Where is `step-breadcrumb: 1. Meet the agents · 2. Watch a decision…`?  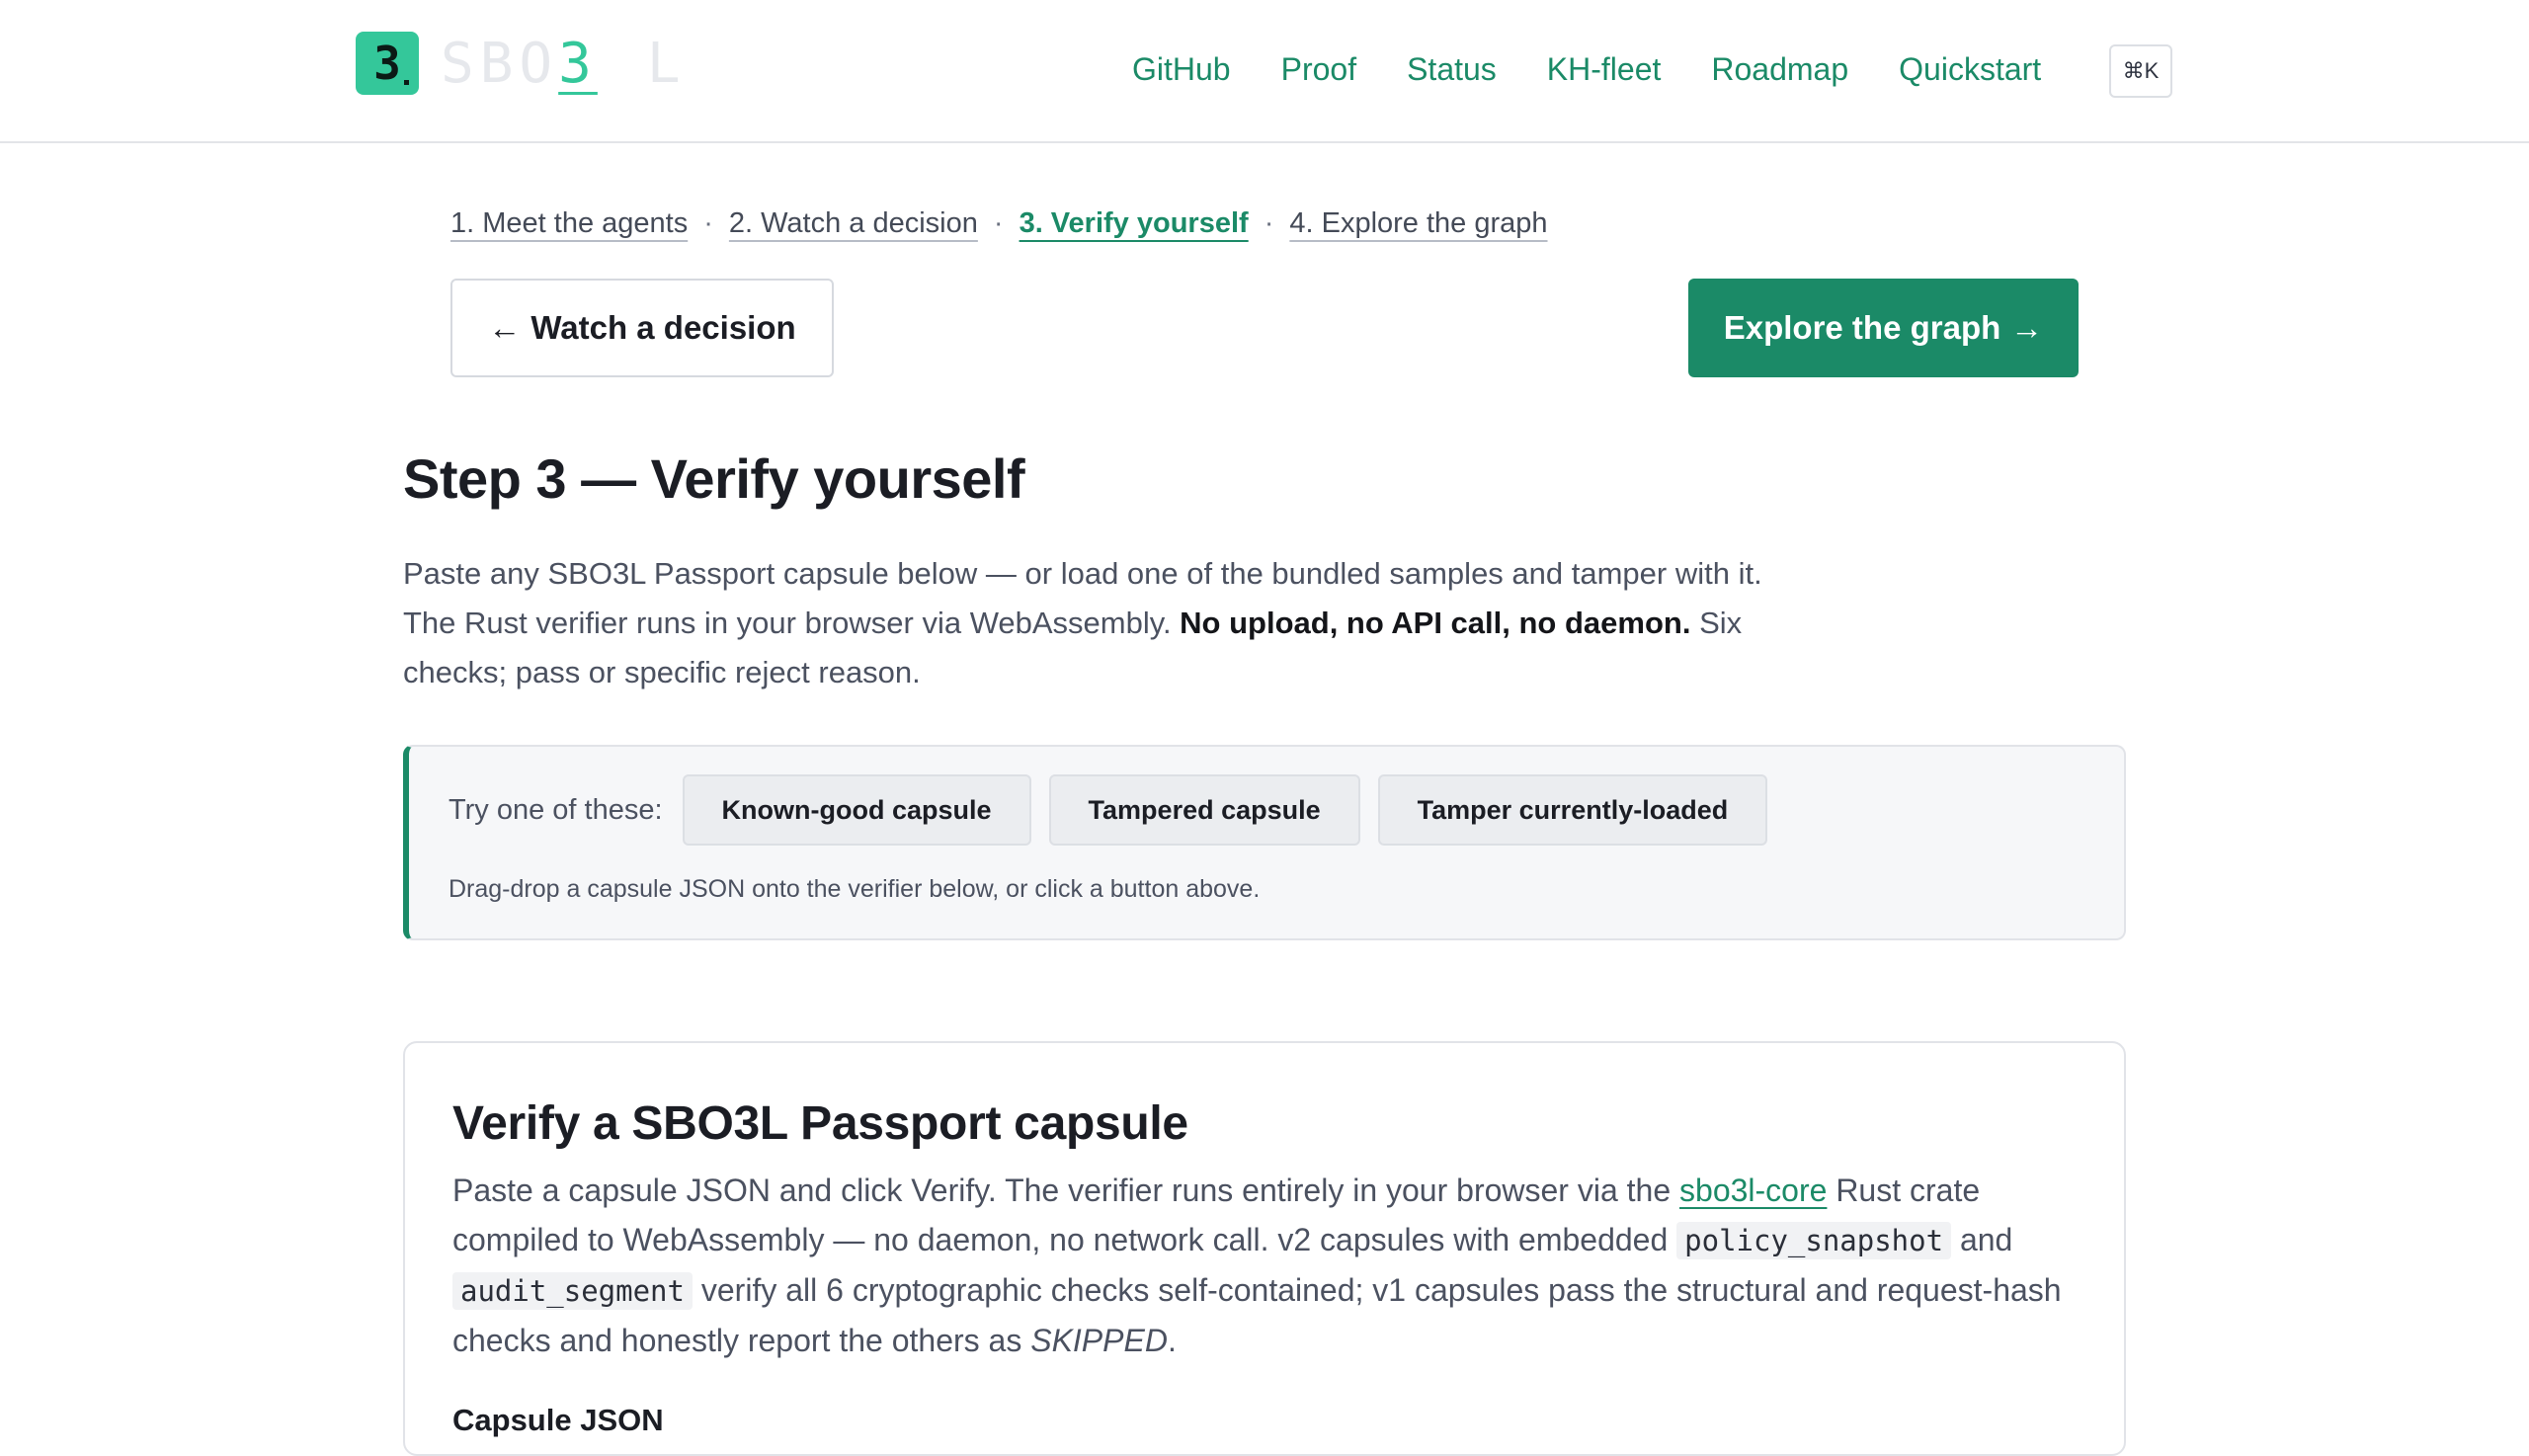 step-breadcrumb: 1. Meet the agents · 2. Watch a decision… is located at coordinates (999, 223).